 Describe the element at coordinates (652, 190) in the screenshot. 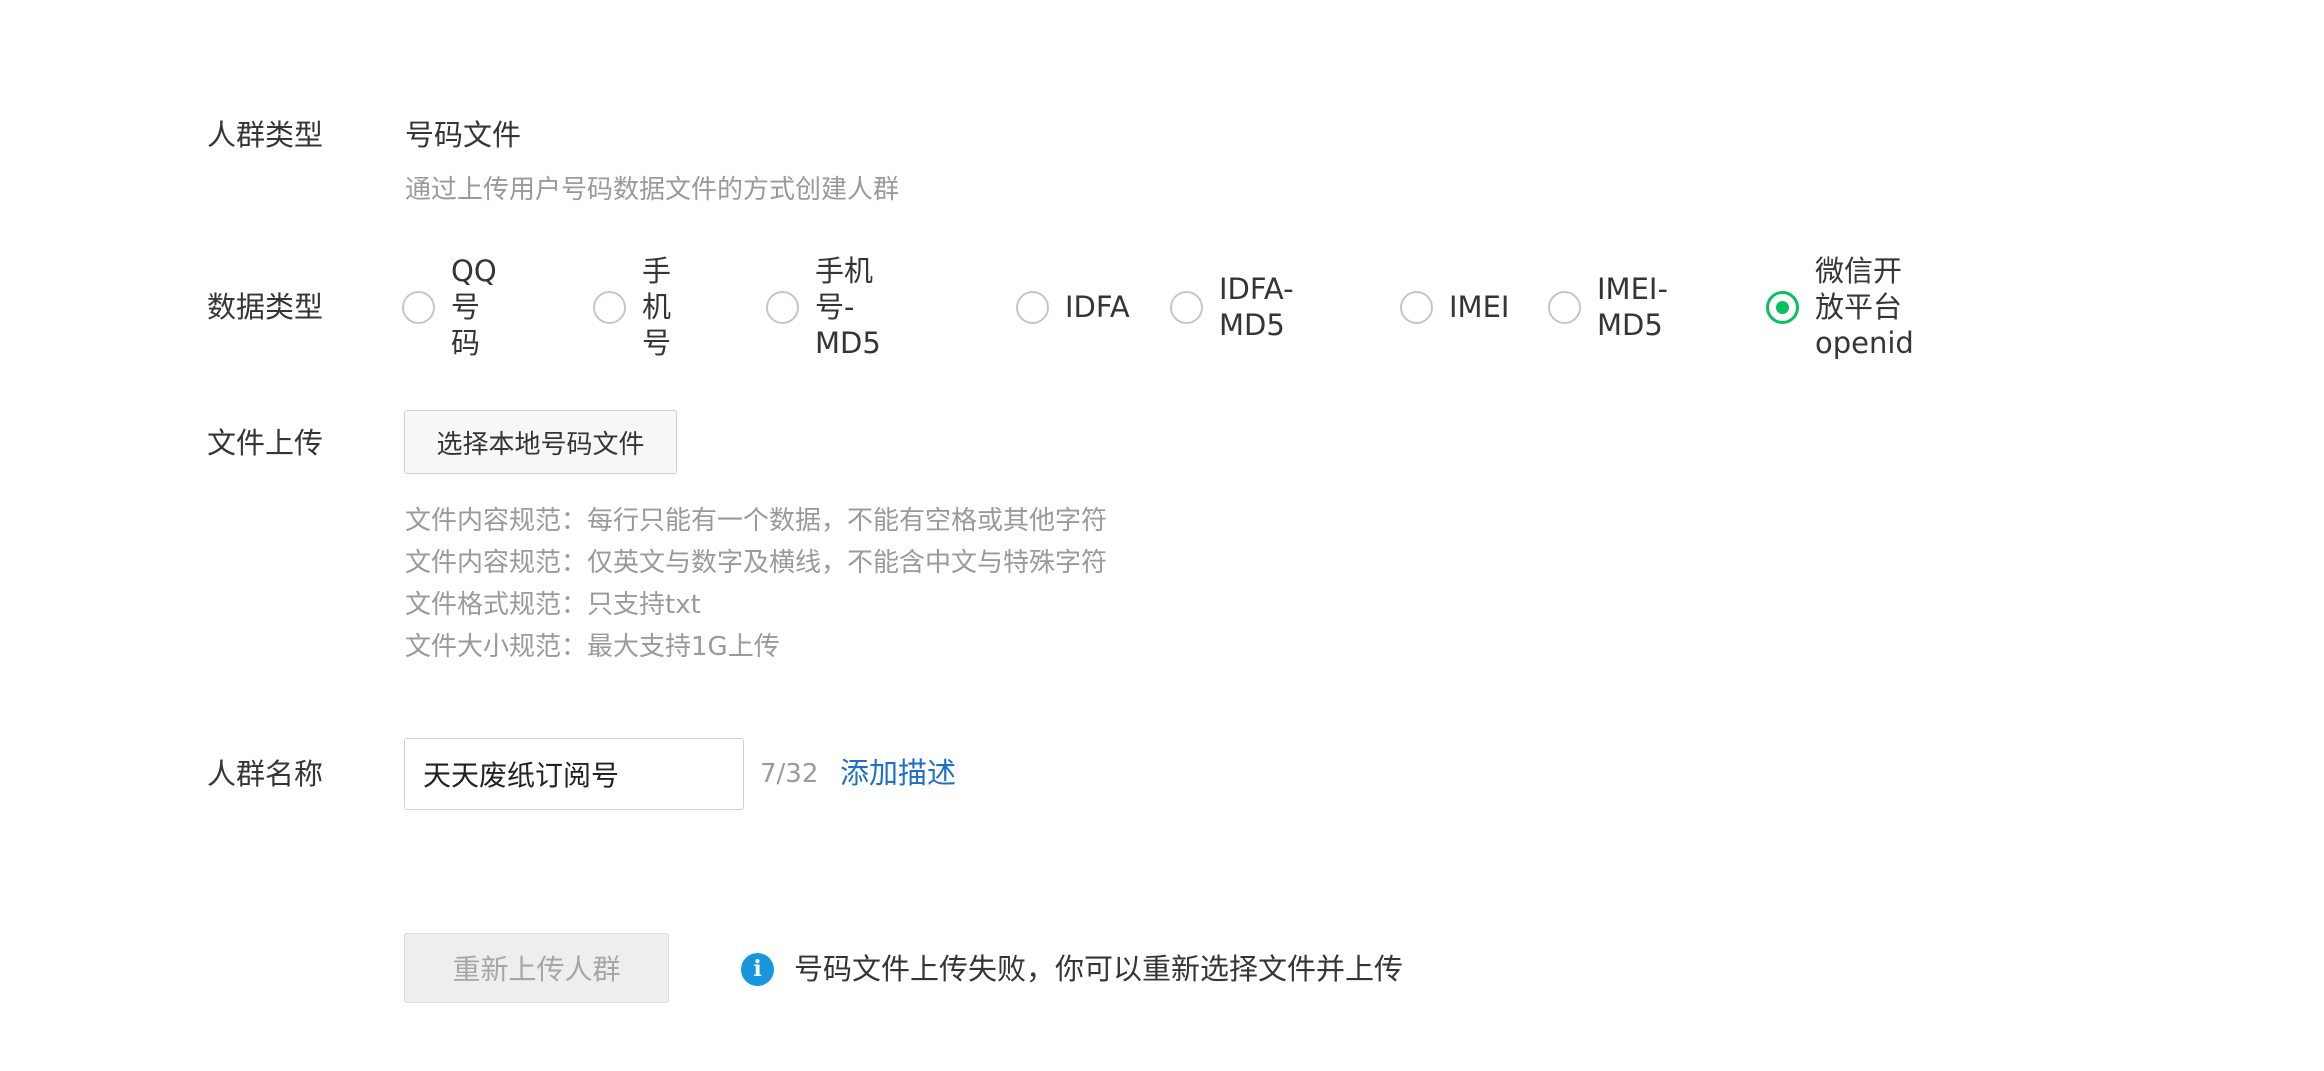

I see `crowd-type-description: 通过上传用户号码数据文件的方式创建人群` at that location.